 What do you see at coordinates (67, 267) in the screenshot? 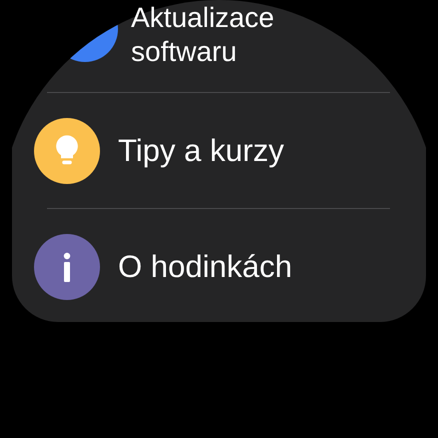
I see `info-icon` at bounding box center [67, 267].